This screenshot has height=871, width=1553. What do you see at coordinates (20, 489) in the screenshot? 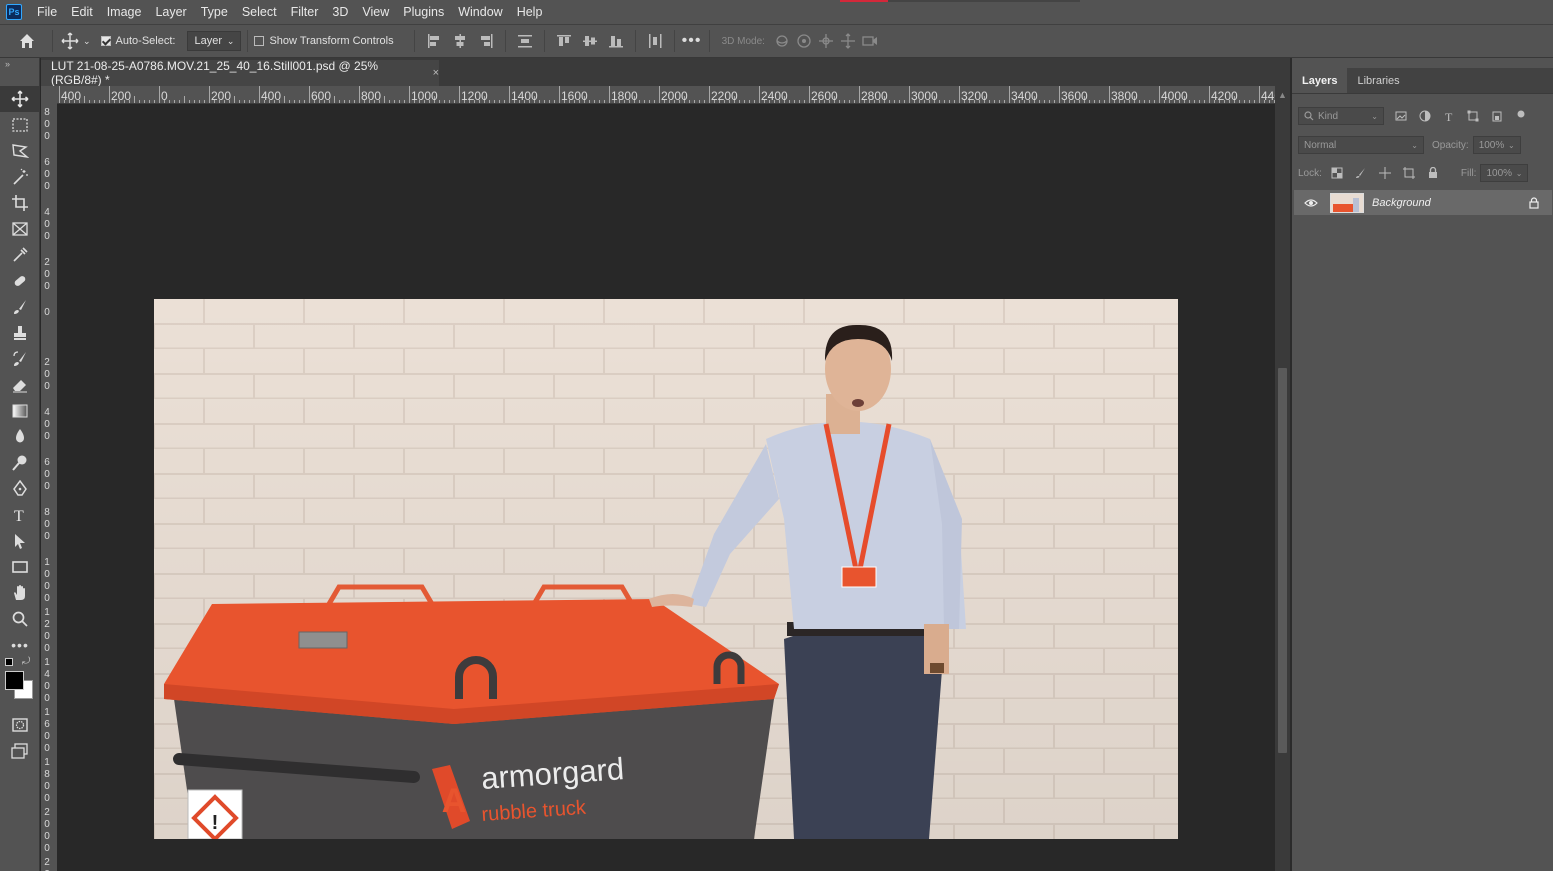
I see `pen-tool-button` at bounding box center [20, 489].